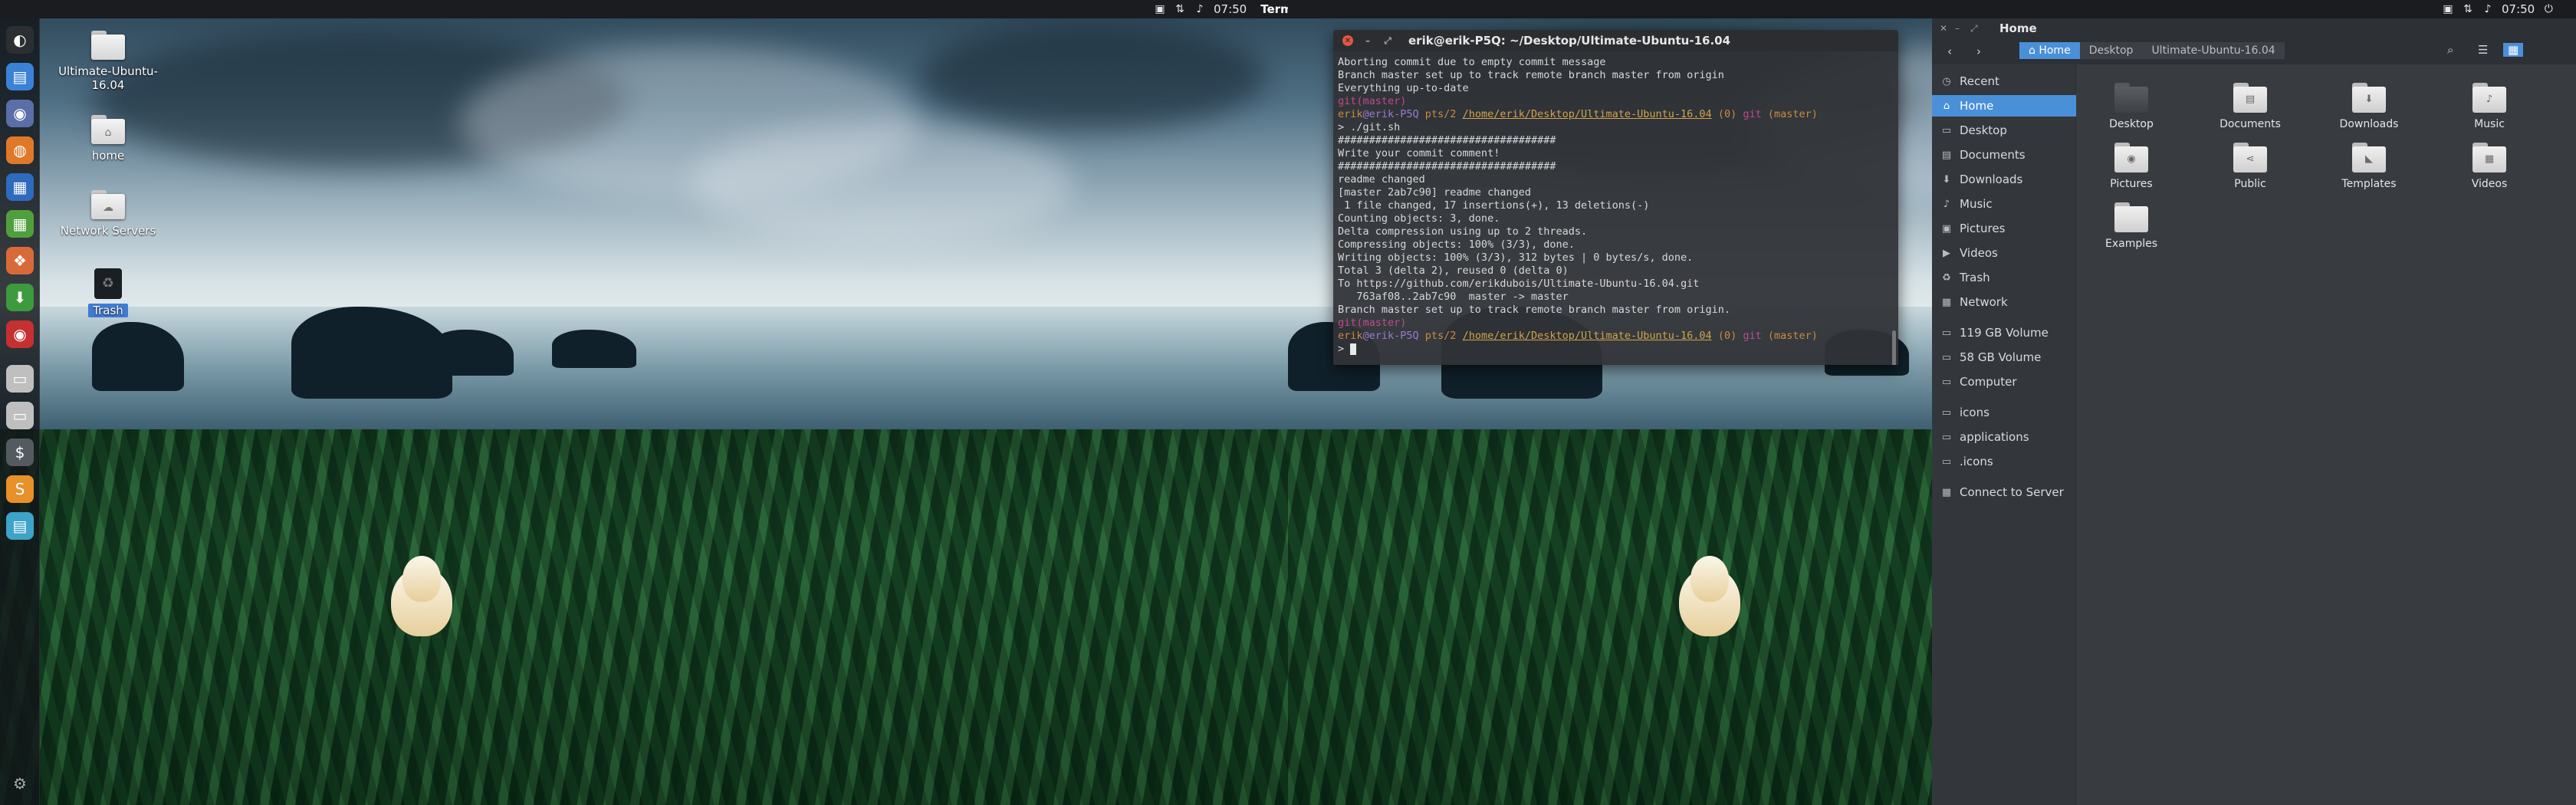 The height and width of the screenshot is (805, 2576). I want to click on breadcrumb-ultimate-ubuntu: Ultimate-Ubuntu-16.04, so click(2214, 51).